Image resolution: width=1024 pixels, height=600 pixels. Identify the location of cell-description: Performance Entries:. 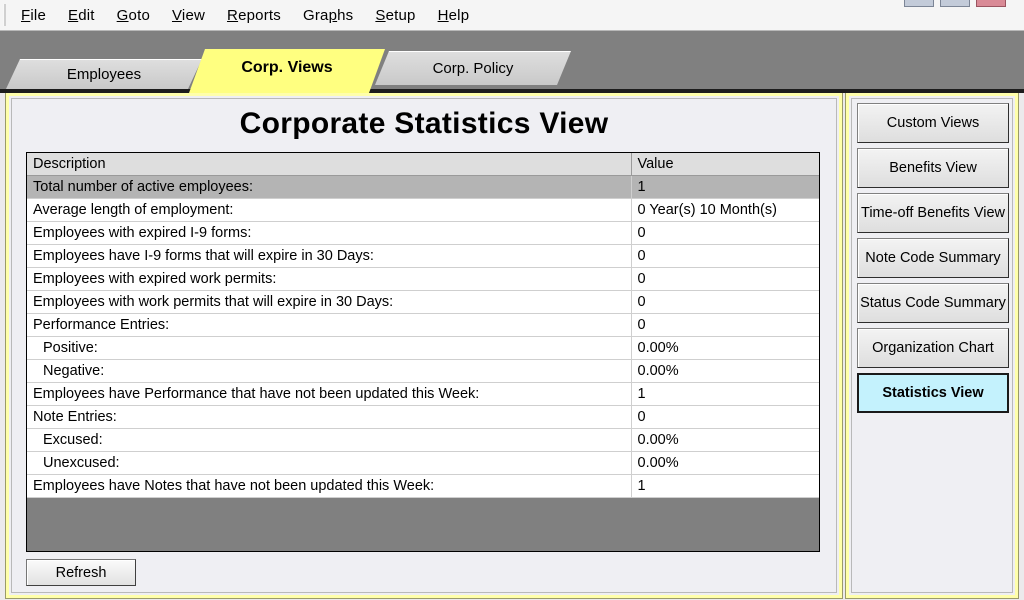
(329, 325).